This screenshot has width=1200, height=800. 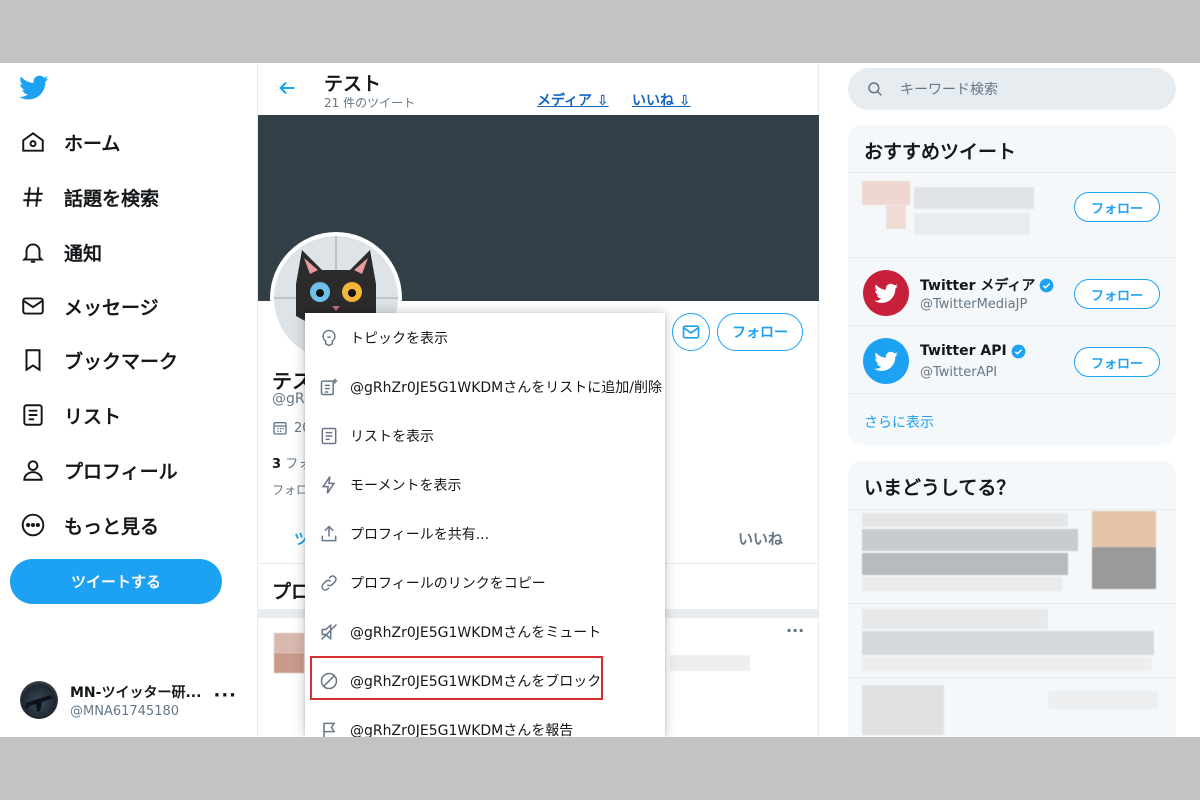 I want to click on menu-item-view-topics: トピックを表示, so click(x=485, y=337).